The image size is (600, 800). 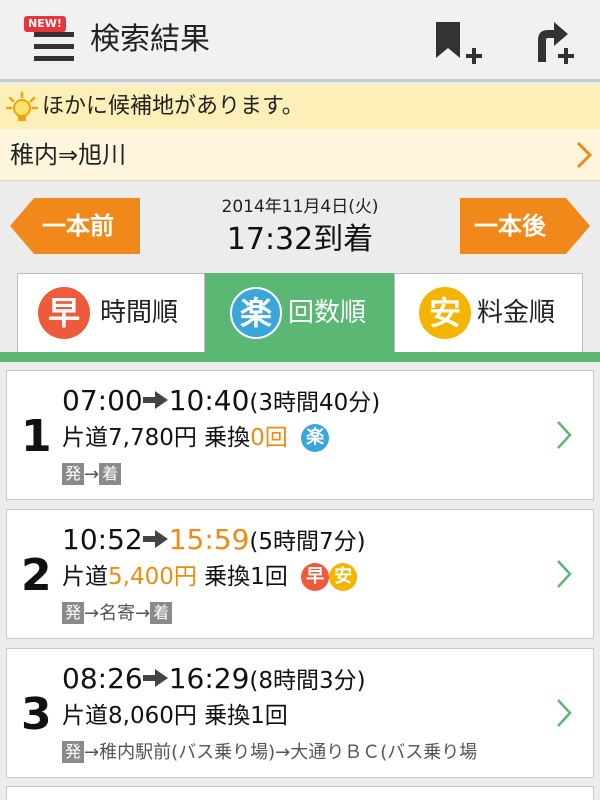 I want to click on result-times: 07:00 10:40(3時間40分), so click(x=221, y=402).